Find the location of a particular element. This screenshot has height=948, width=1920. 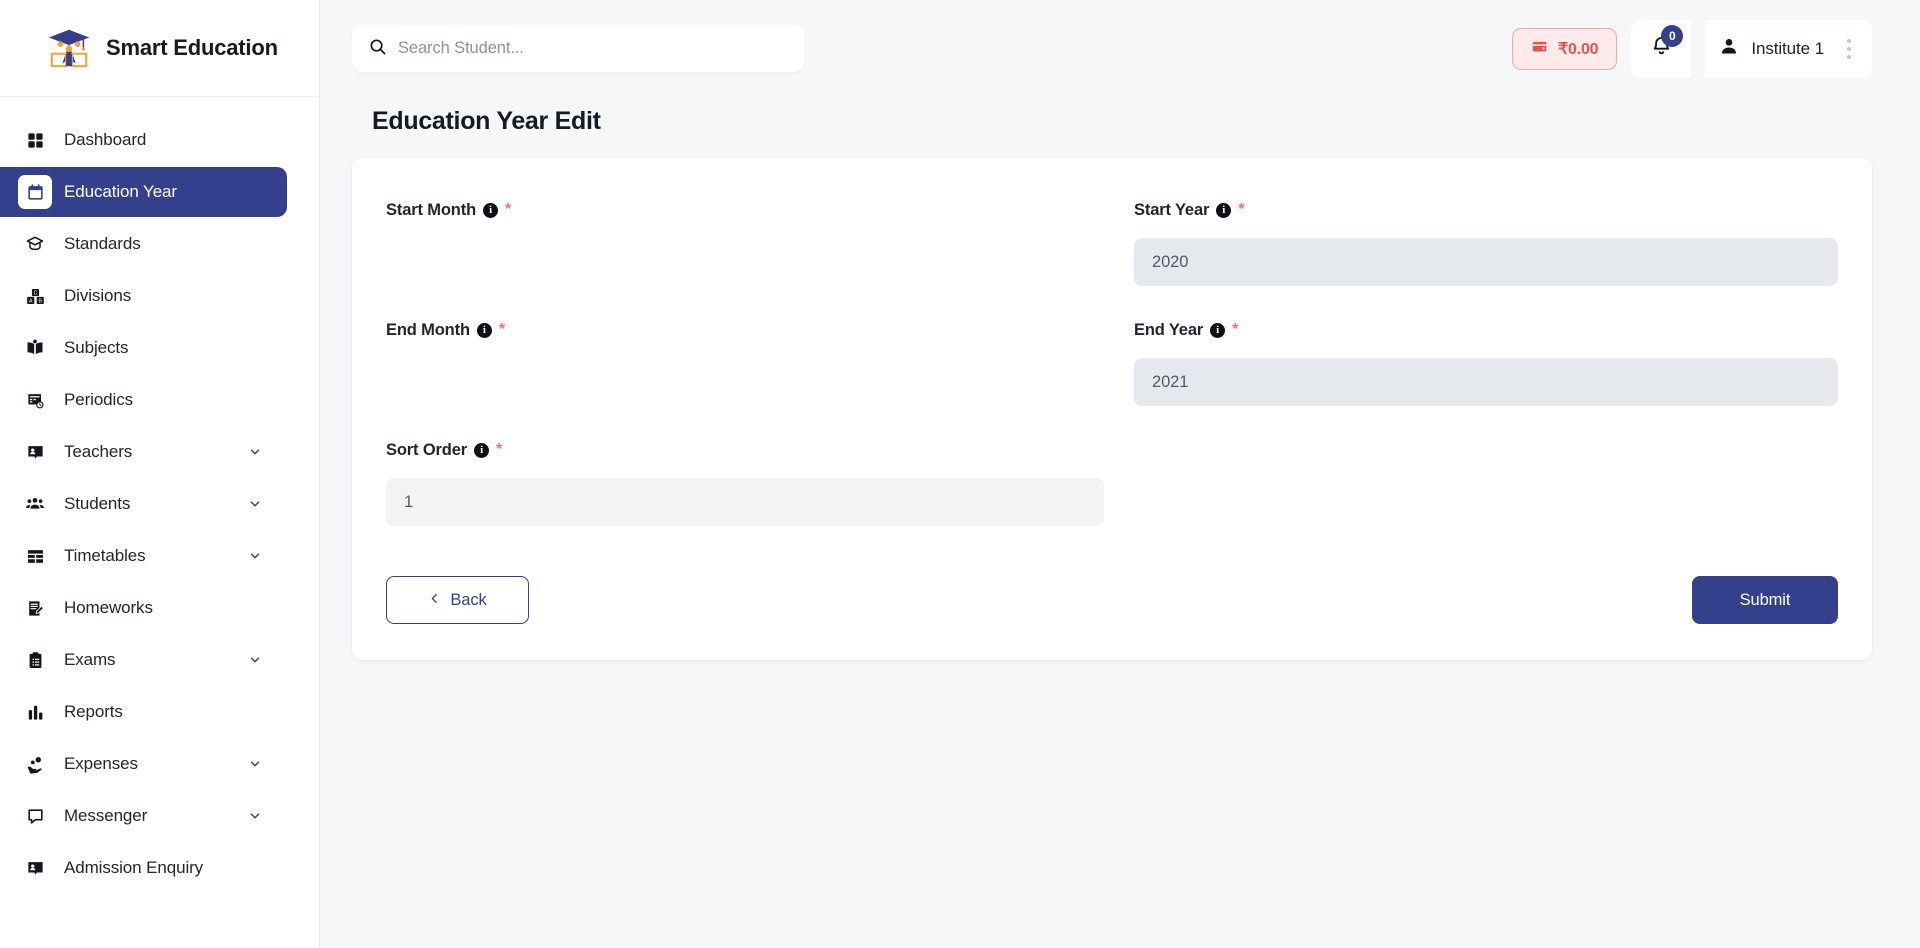

sidebar-item-label: Admission Enquiry is located at coordinates (134, 867).